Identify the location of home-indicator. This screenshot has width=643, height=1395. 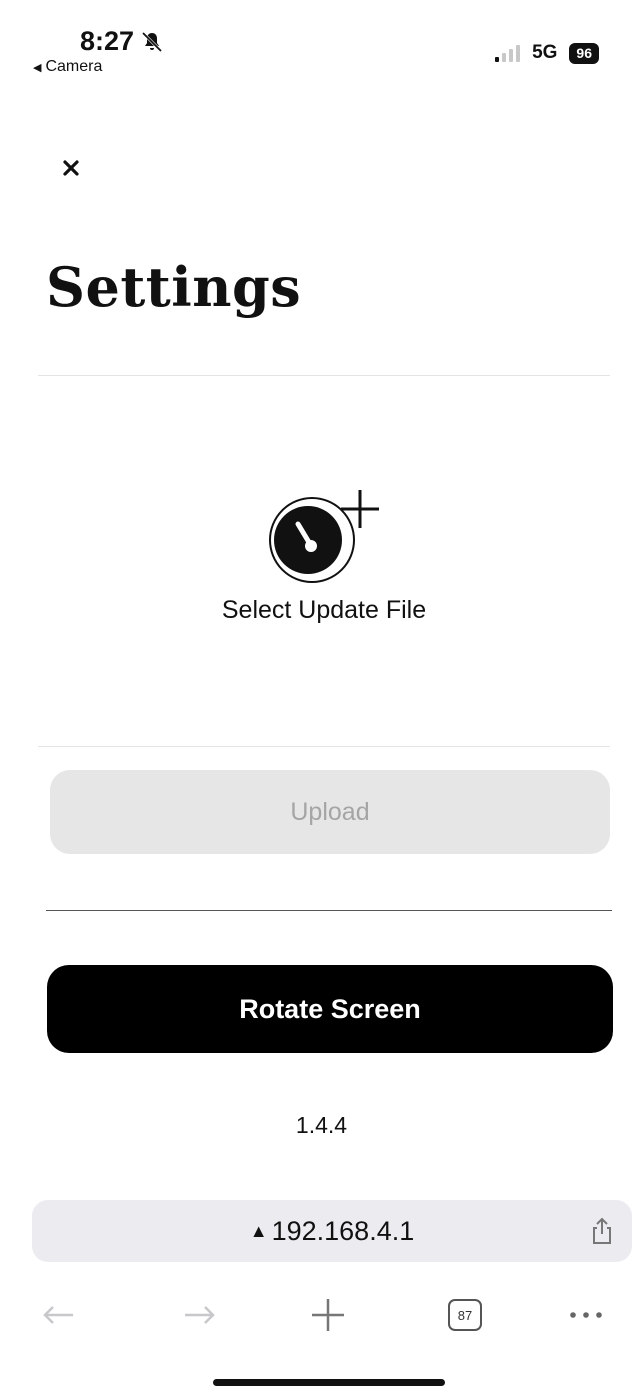
(329, 1382).